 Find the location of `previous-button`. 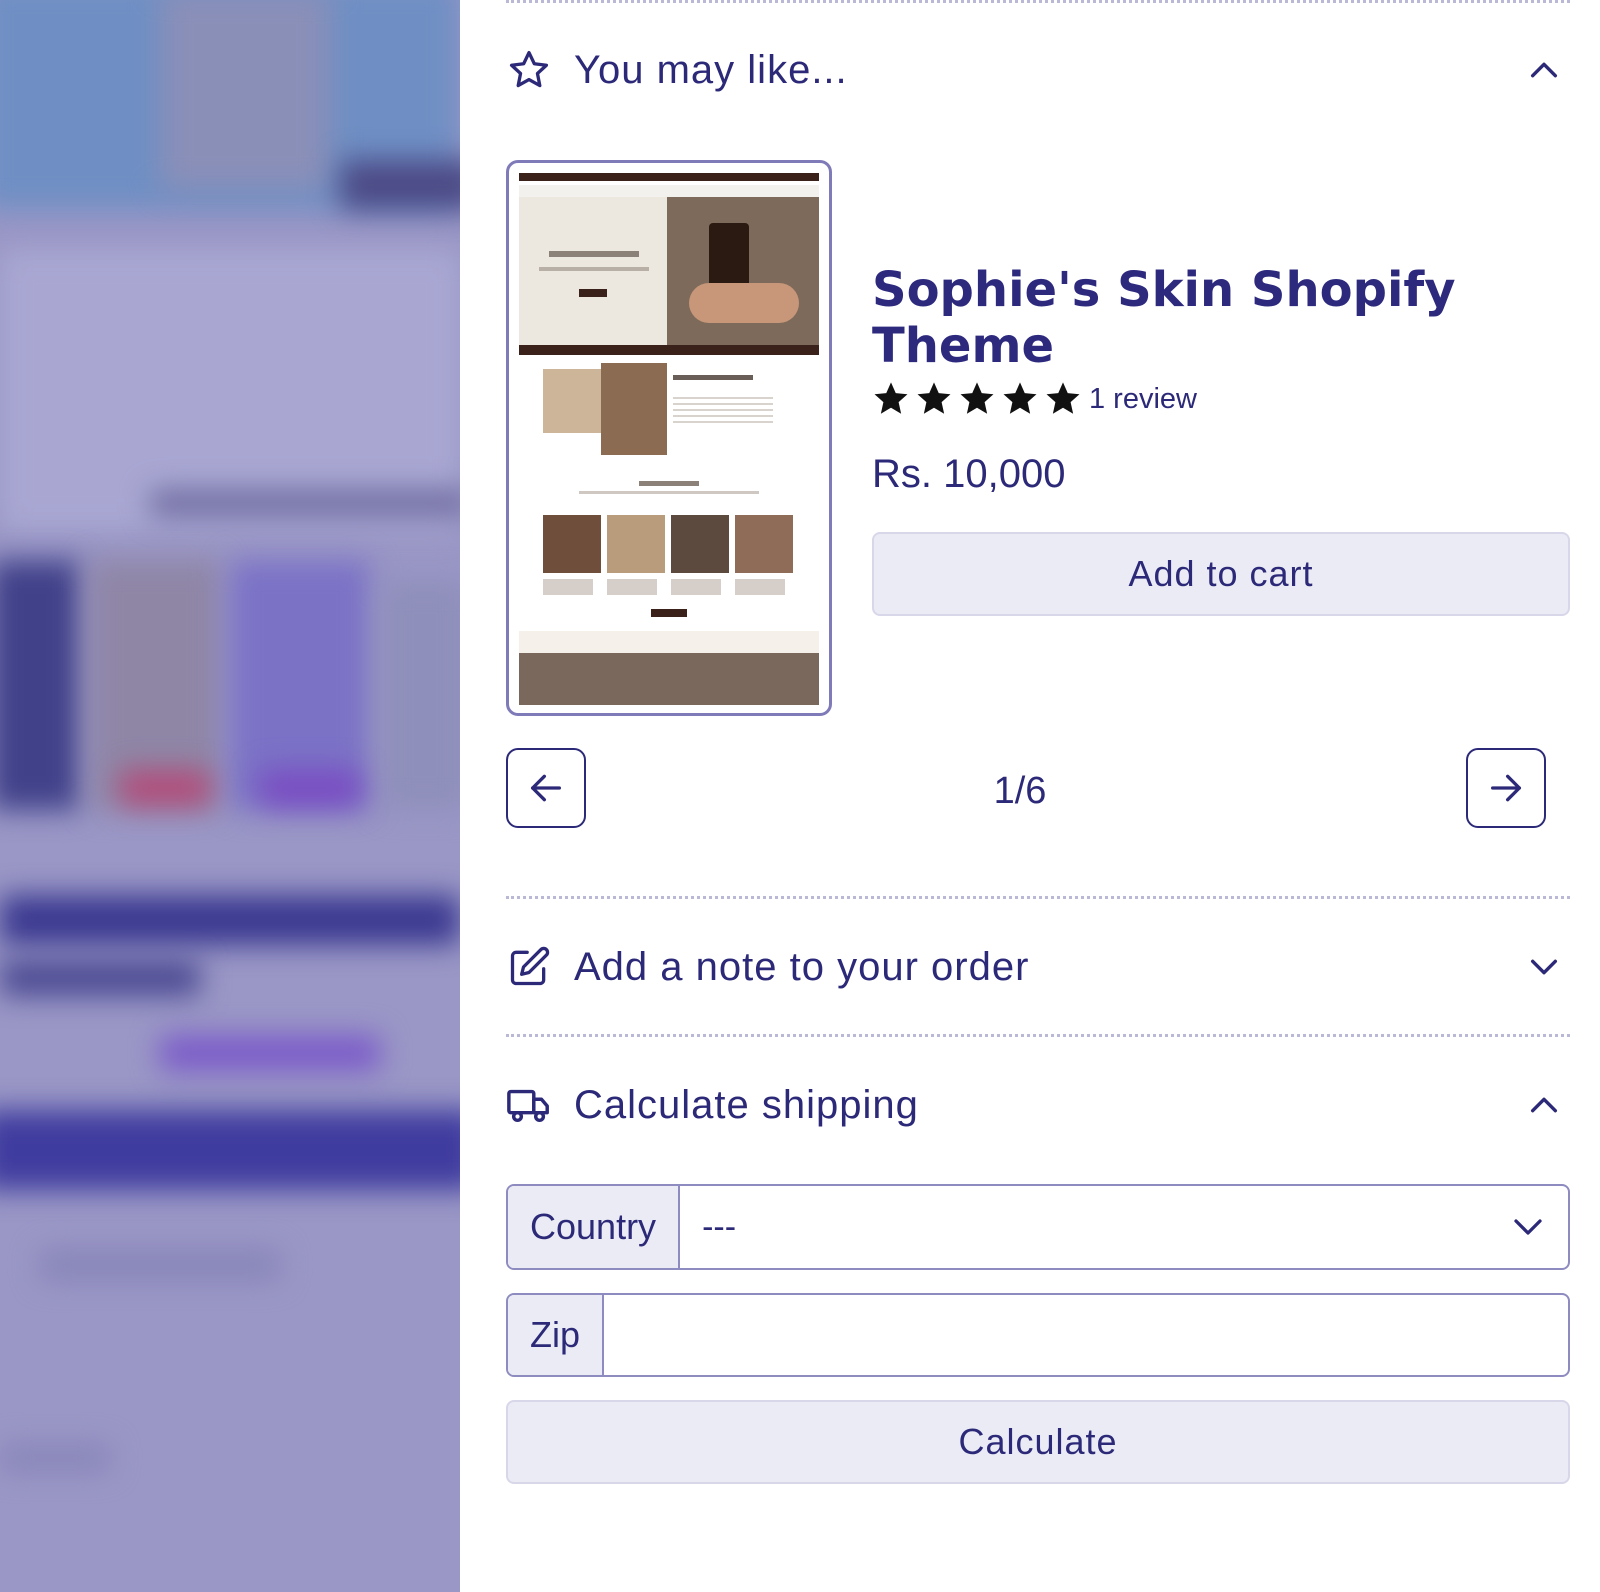

previous-button is located at coordinates (546, 788).